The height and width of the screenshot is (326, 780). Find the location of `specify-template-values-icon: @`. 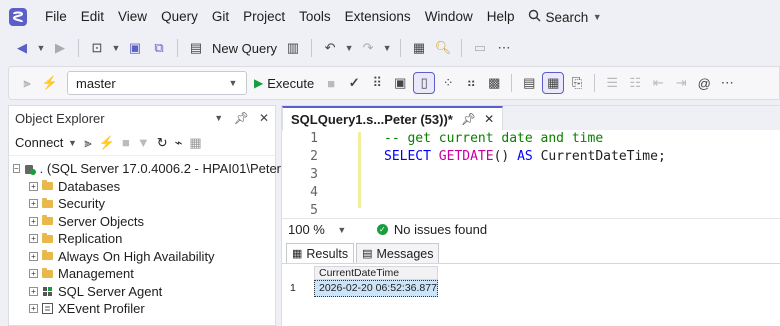

specify-template-values-icon: @ is located at coordinates (704, 83).